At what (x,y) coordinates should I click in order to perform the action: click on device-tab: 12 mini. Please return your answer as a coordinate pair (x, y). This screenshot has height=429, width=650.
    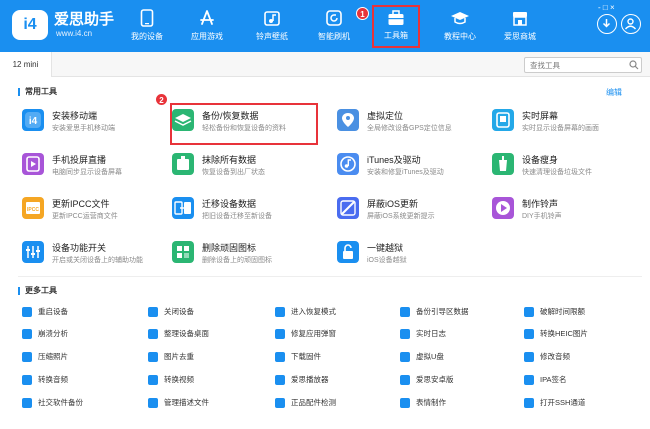
    Looking at the image, I should click on (26, 64).